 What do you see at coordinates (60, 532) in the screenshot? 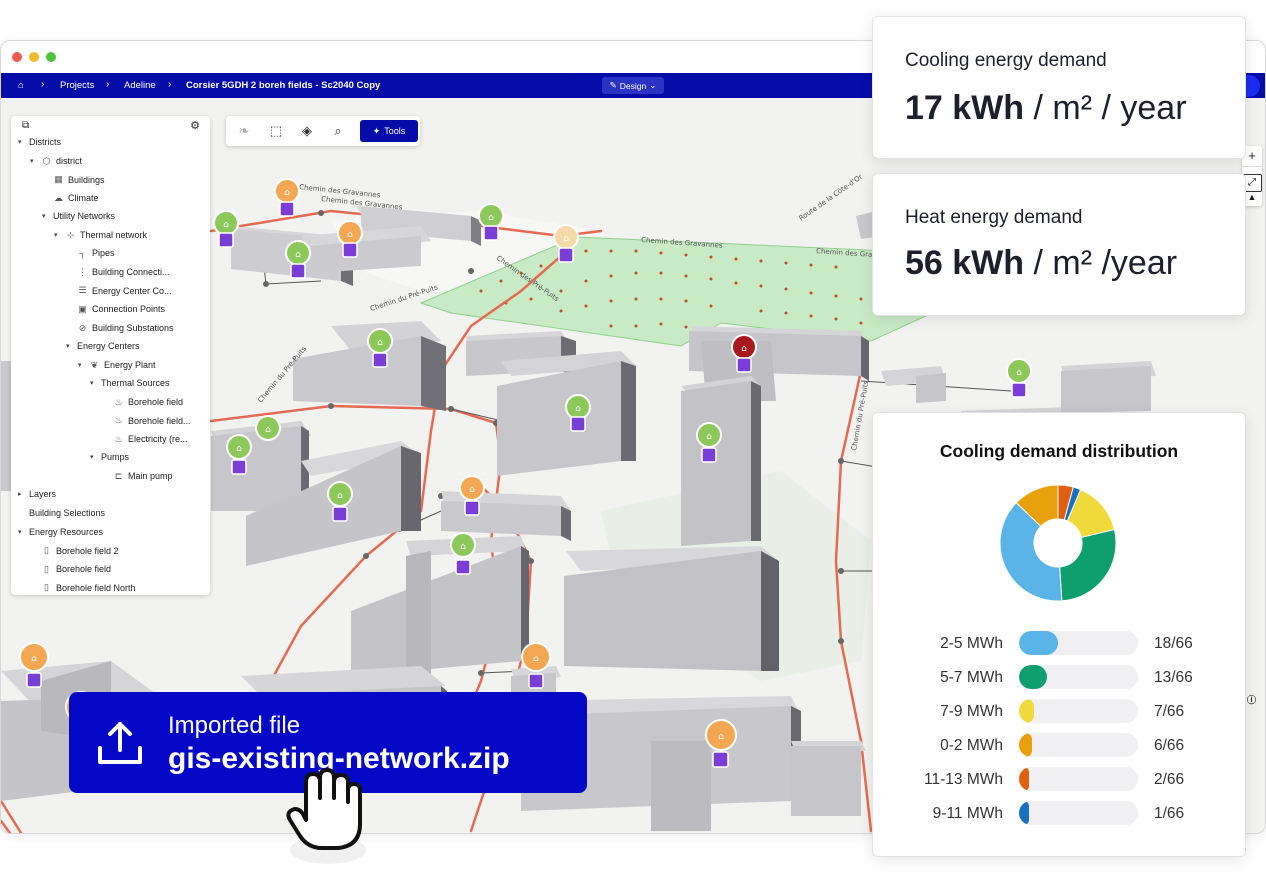
I see `tree-item: ▾ Energy Resources` at bounding box center [60, 532].